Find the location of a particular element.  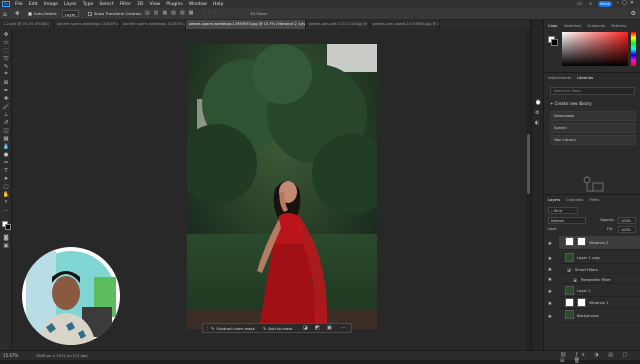

healing-brush-tool-icon: ✚ is located at coordinates (6, 98).